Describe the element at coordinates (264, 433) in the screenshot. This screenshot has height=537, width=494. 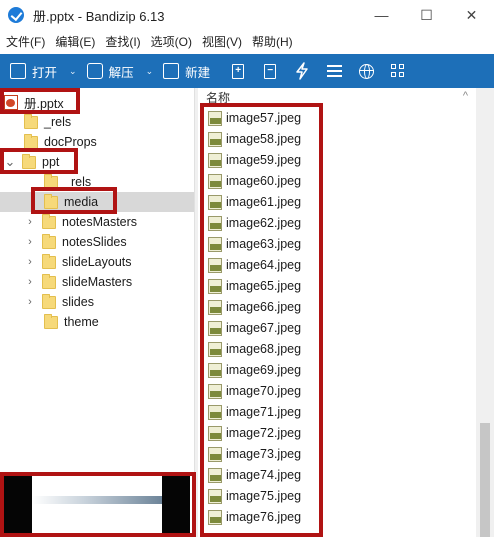
I see `file-name: image72.jpeg` at that location.